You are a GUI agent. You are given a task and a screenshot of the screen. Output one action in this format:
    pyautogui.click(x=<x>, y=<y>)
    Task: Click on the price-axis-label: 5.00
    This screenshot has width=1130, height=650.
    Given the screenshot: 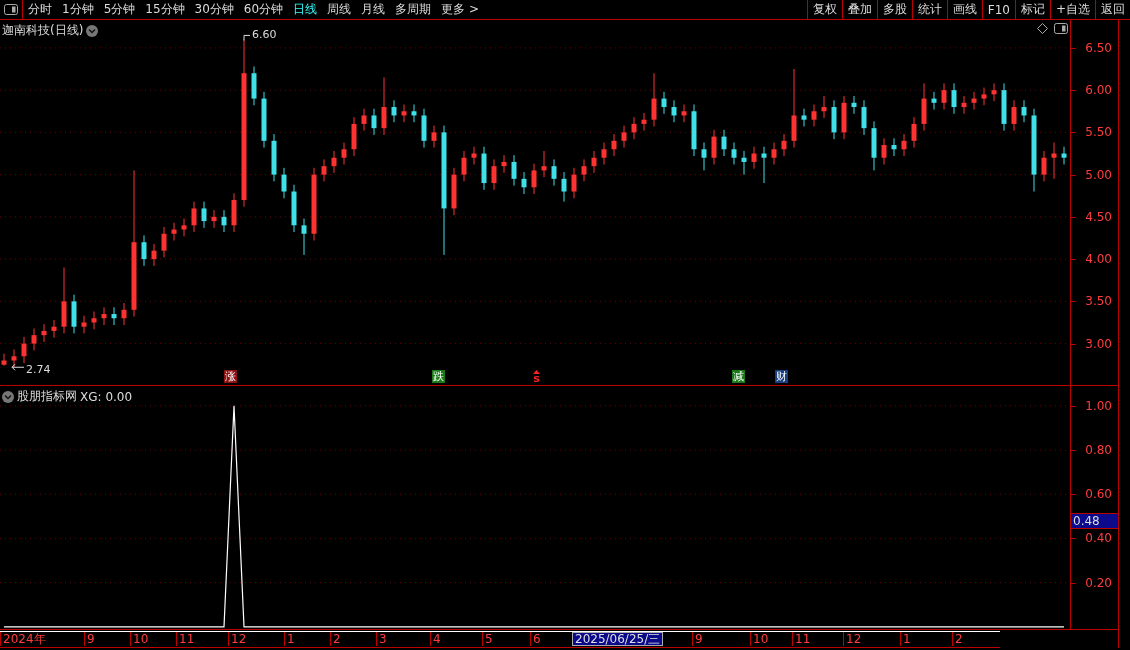 What is the action you would take?
    pyautogui.click(x=1098, y=174)
    